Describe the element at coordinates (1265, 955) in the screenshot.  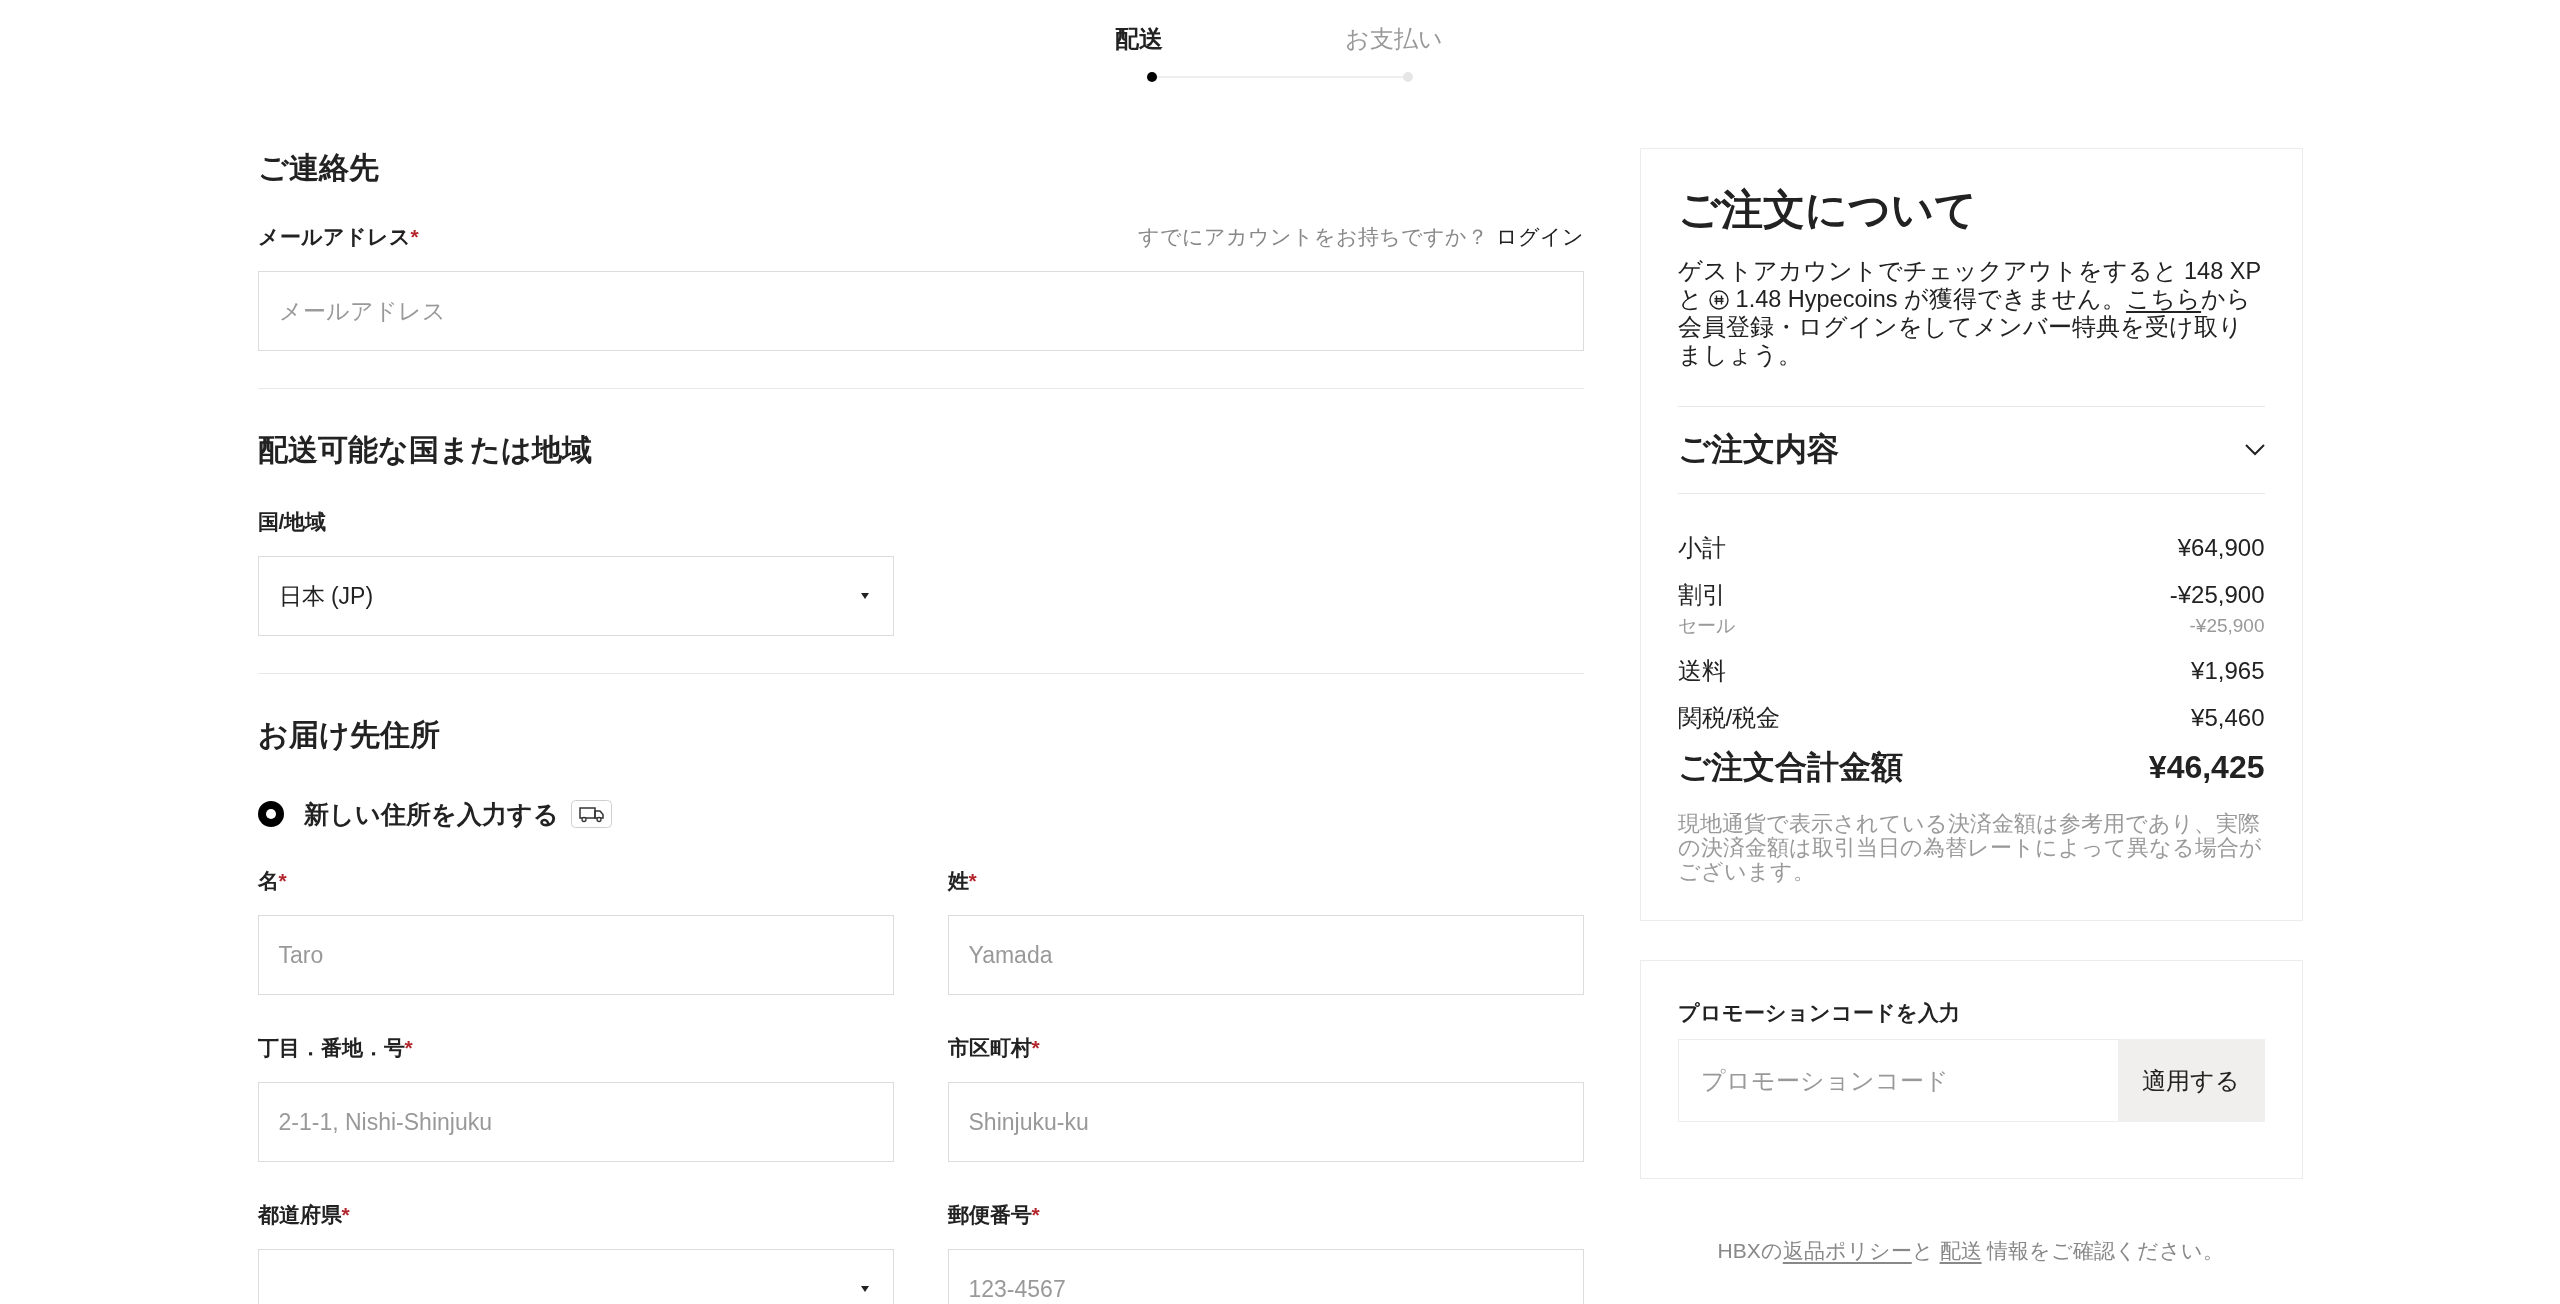
I see `text-input: Yamada` at that location.